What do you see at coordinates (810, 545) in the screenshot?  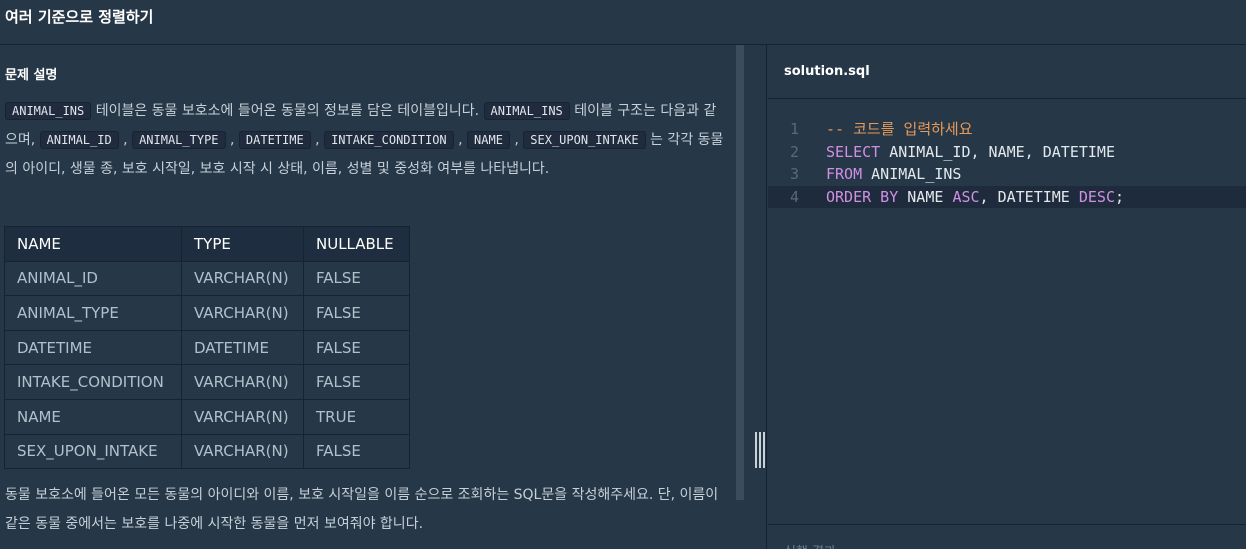 I see `result-label: 실행 결과` at bounding box center [810, 545].